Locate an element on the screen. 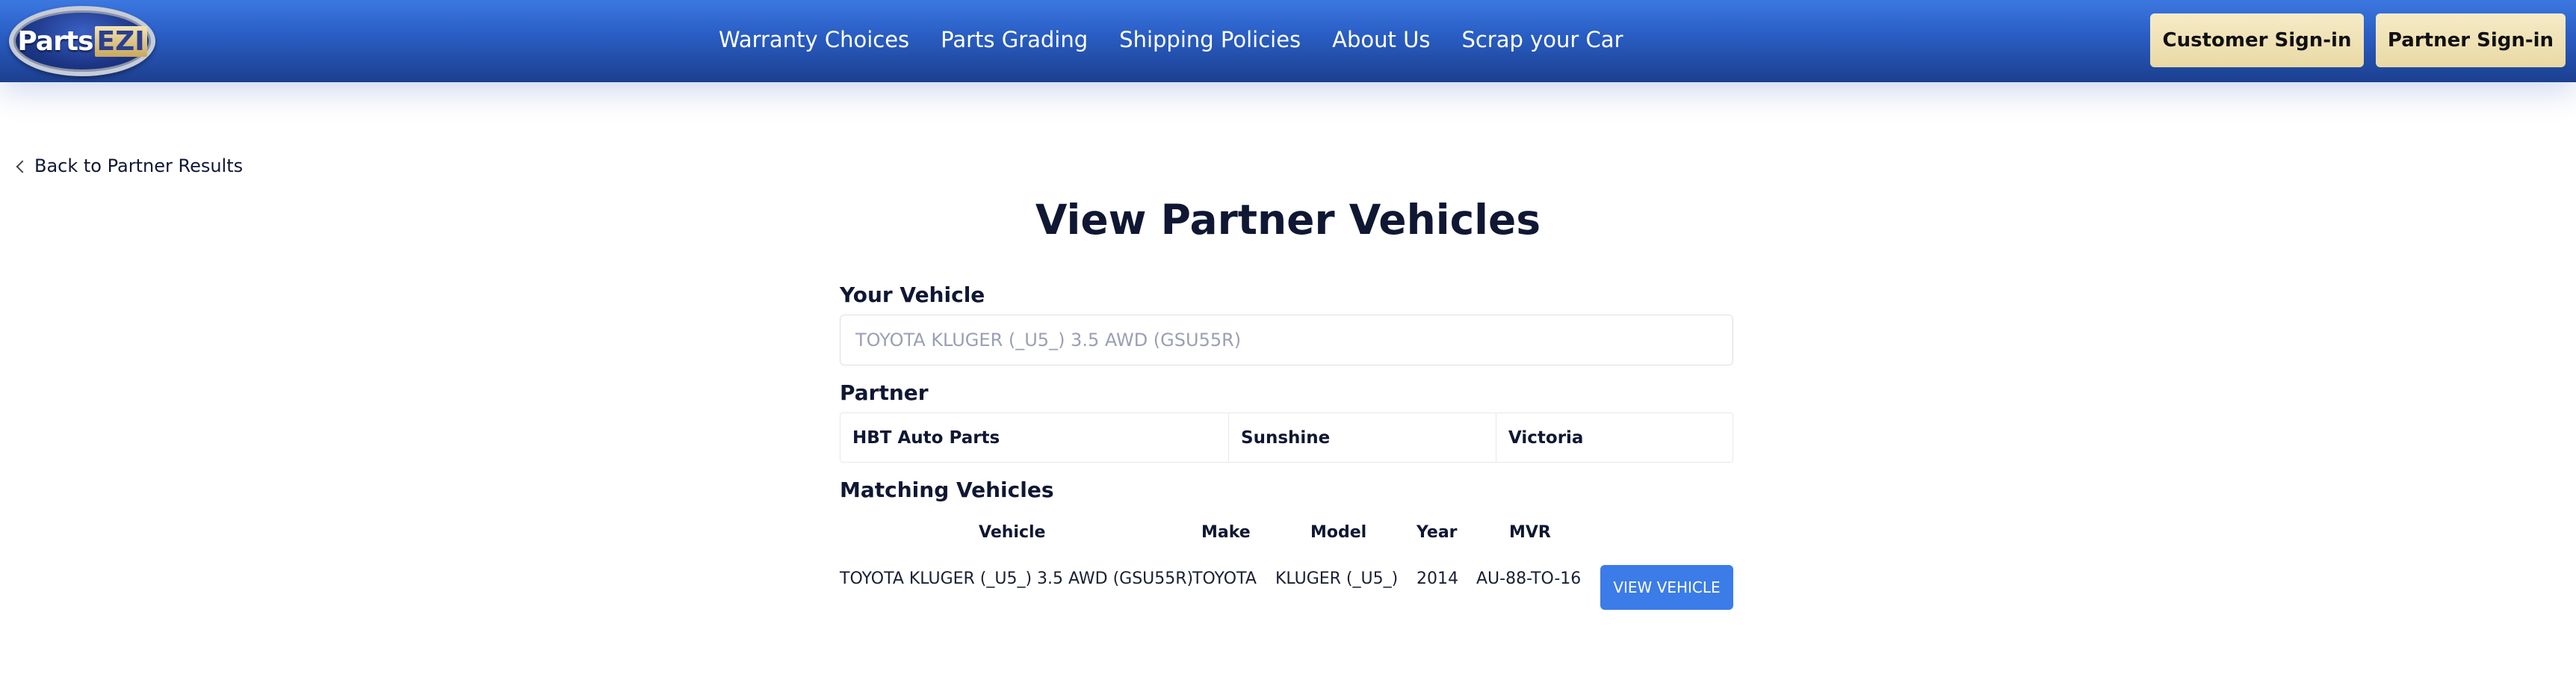  cell-make: TOYOTA is located at coordinates (1224, 578).